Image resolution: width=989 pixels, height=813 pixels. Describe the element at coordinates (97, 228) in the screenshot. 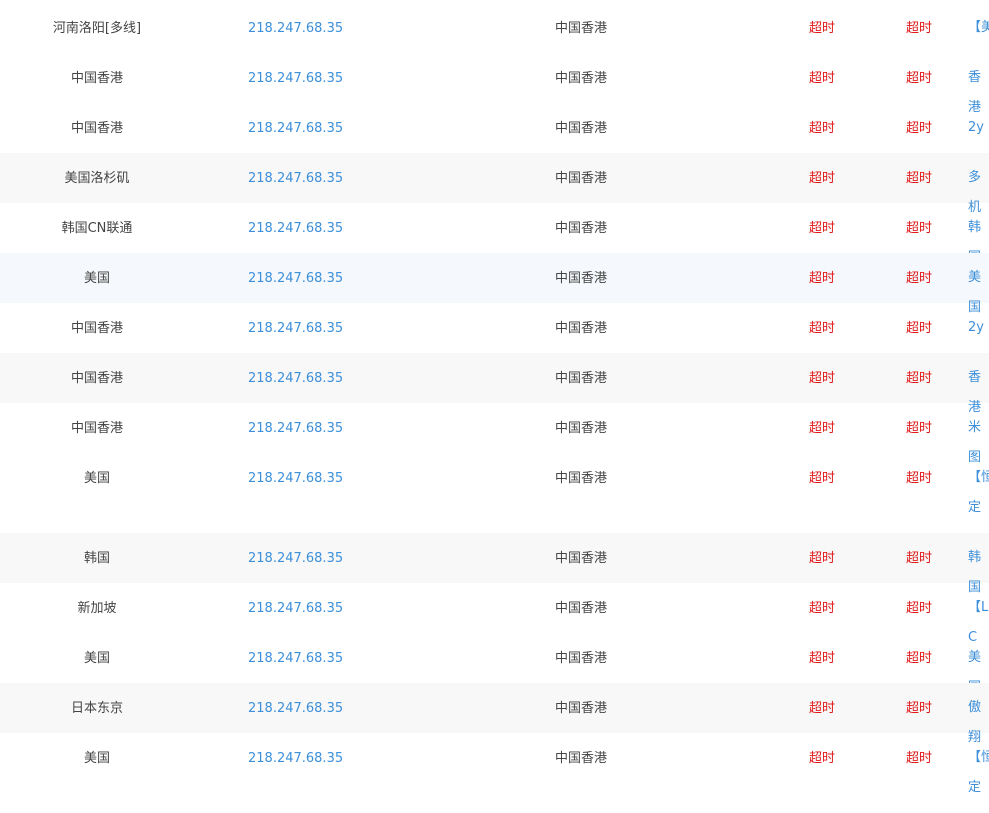

I see `node-cell: 韩国CN联通` at that location.